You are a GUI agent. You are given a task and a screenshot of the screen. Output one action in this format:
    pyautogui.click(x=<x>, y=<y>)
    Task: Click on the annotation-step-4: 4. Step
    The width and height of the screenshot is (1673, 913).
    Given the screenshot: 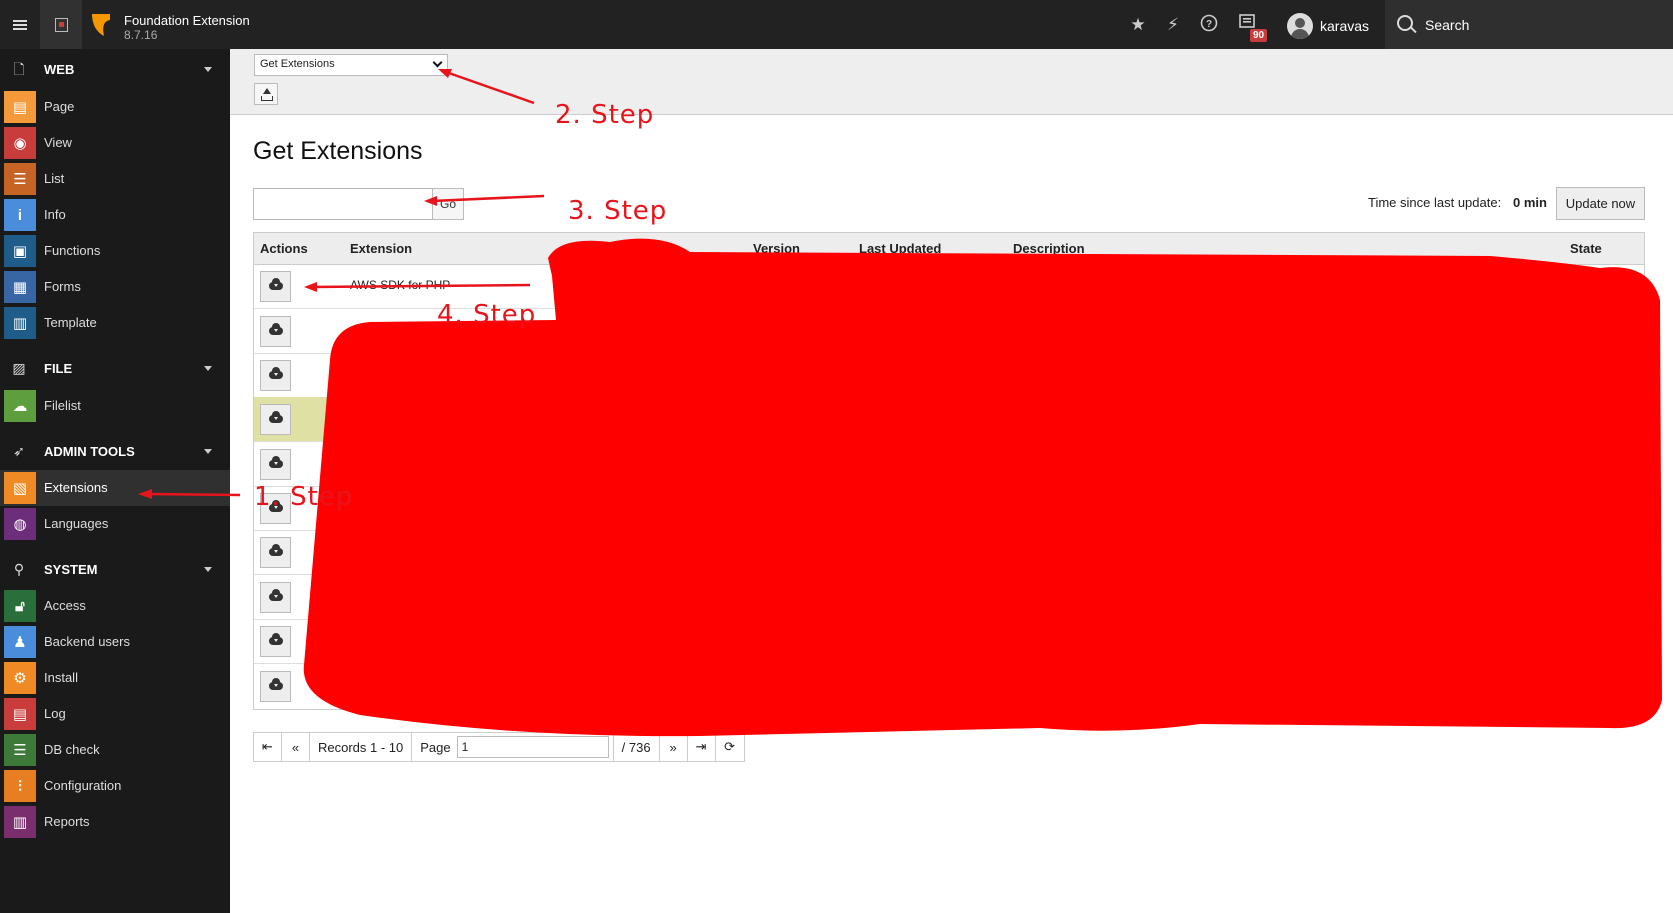 What is the action you would take?
    pyautogui.click(x=487, y=315)
    